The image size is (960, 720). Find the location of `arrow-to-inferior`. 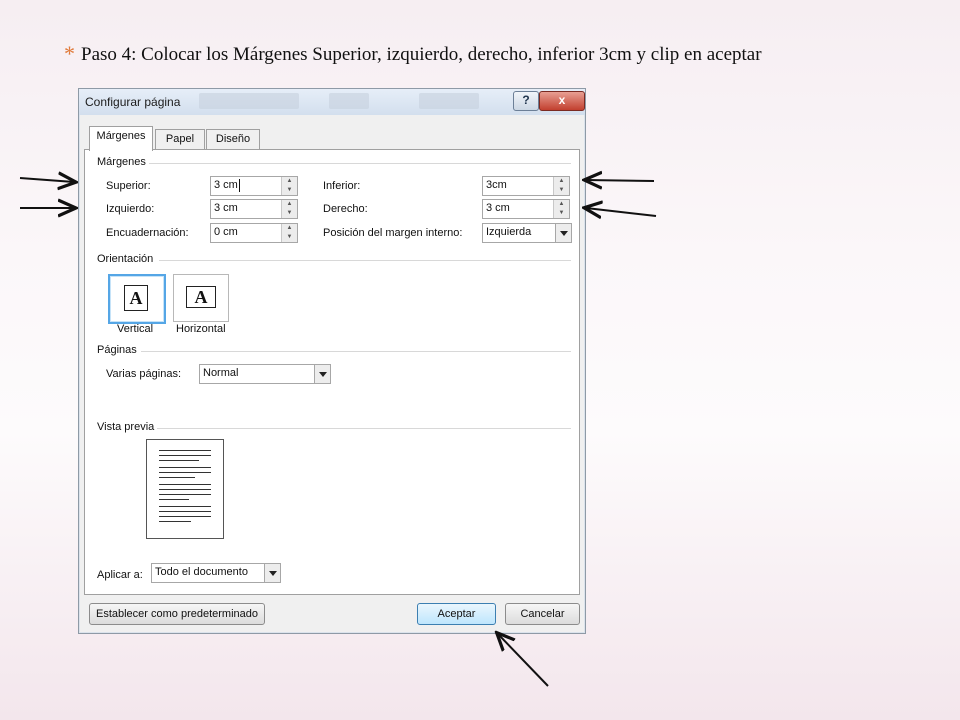

arrow-to-inferior is located at coordinates (620, 180).